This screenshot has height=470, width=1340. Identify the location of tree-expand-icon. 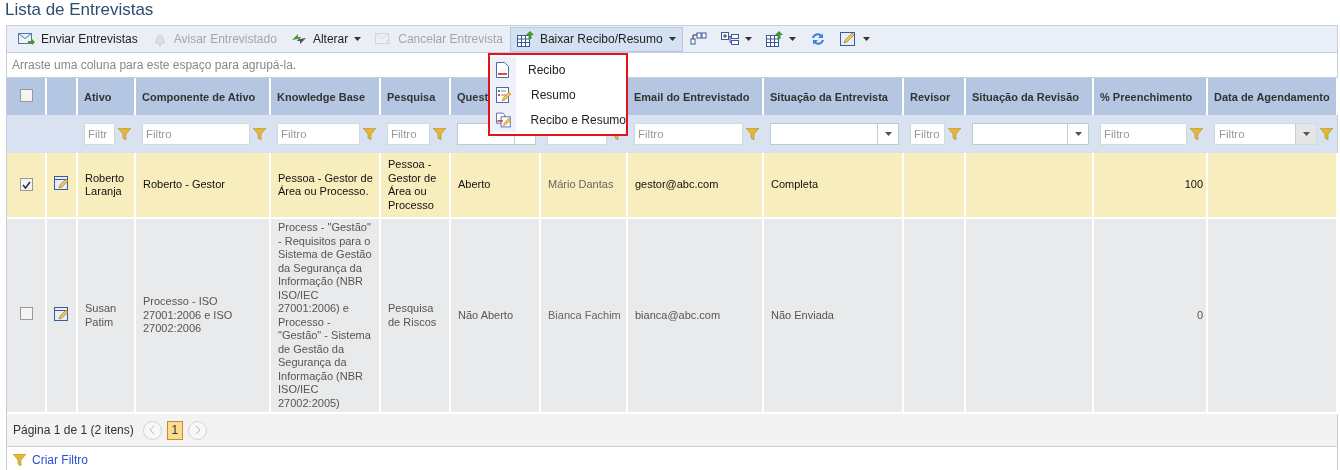
(729, 39).